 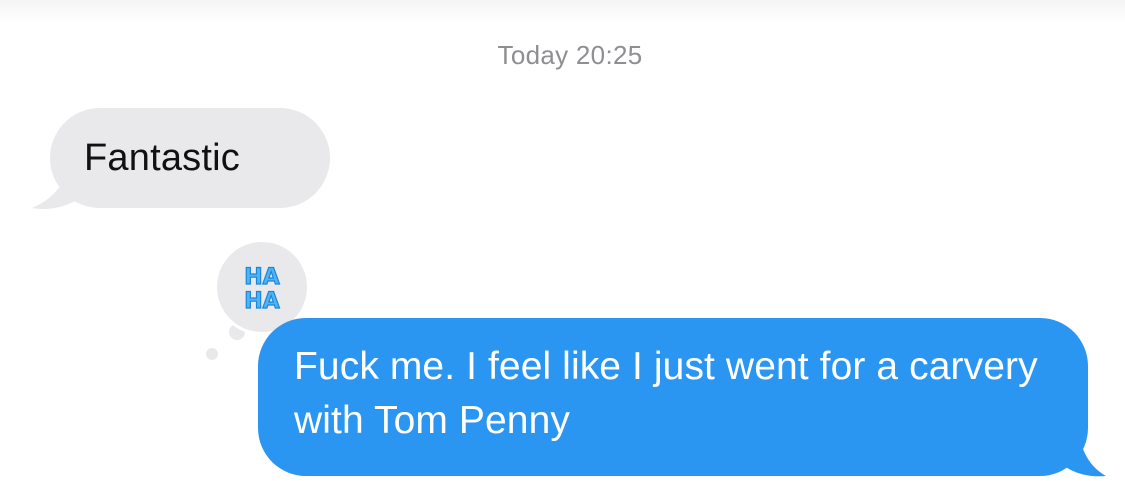 I want to click on haha-icon-bottom: HA, so click(x=261, y=301).